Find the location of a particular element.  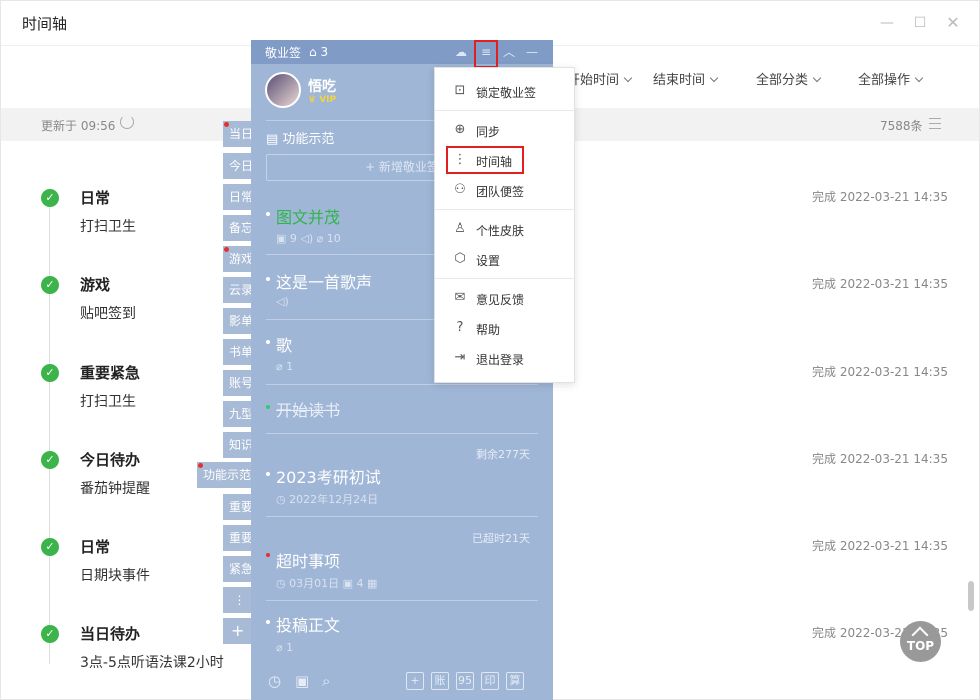

list-icon is located at coordinates (935, 123).